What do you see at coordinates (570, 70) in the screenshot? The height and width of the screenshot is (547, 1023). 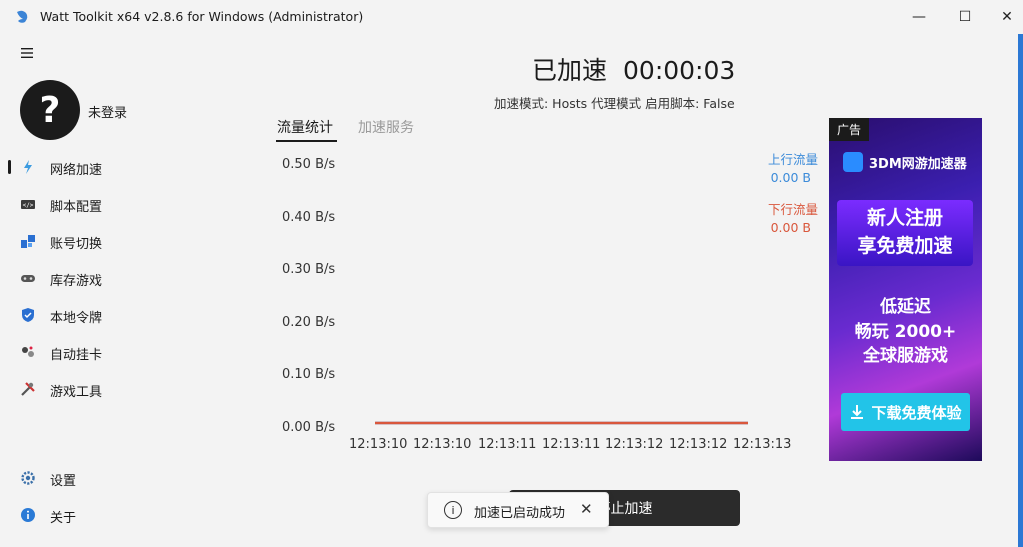 I see `accel-status-label: 已加速` at bounding box center [570, 70].